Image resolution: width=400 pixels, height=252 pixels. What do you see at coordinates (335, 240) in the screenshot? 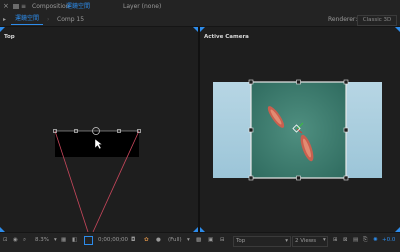
I see `pixel-aspect-icon: ⊞` at bounding box center [335, 240].